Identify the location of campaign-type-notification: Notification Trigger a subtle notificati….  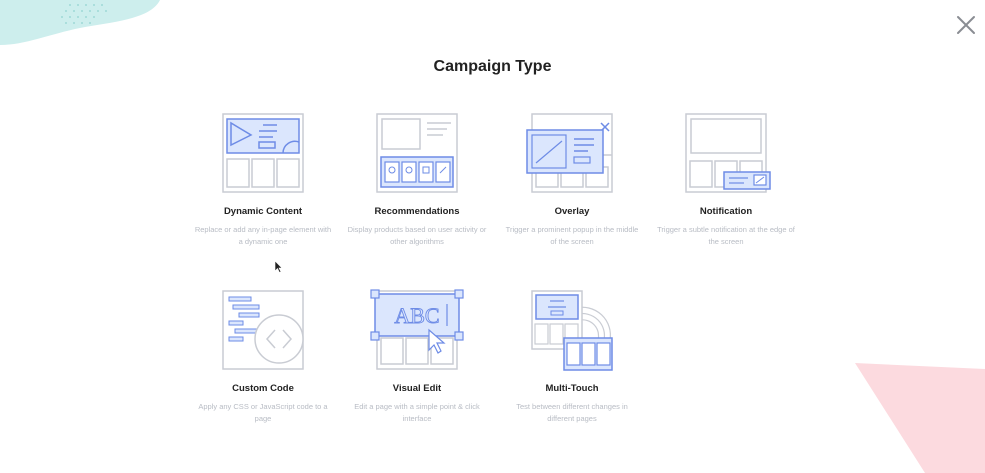
(726, 179).